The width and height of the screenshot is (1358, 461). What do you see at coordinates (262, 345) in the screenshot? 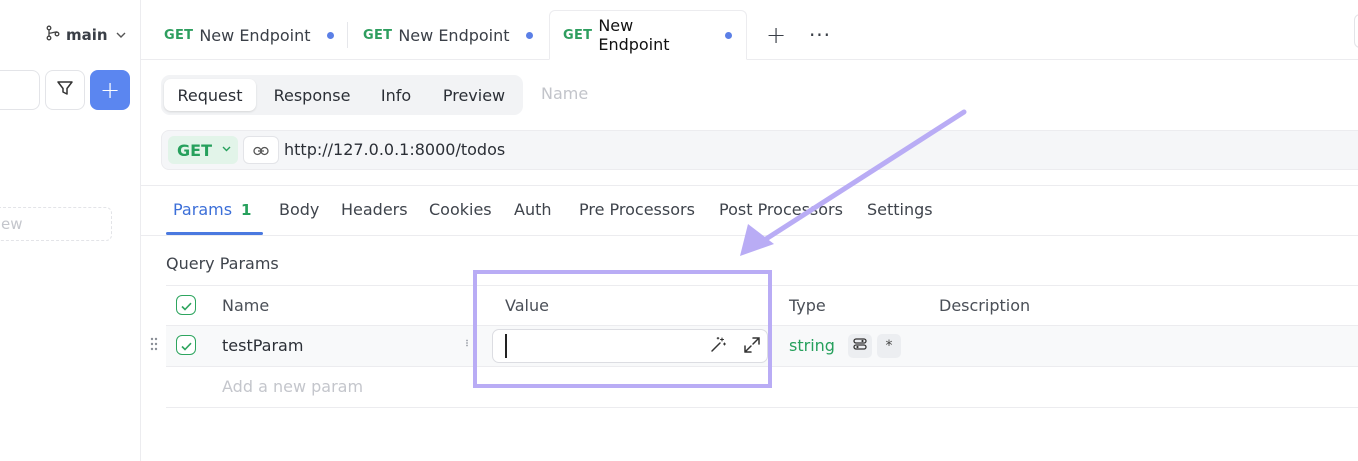
I see `param-name-cell: testParam` at bounding box center [262, 345].